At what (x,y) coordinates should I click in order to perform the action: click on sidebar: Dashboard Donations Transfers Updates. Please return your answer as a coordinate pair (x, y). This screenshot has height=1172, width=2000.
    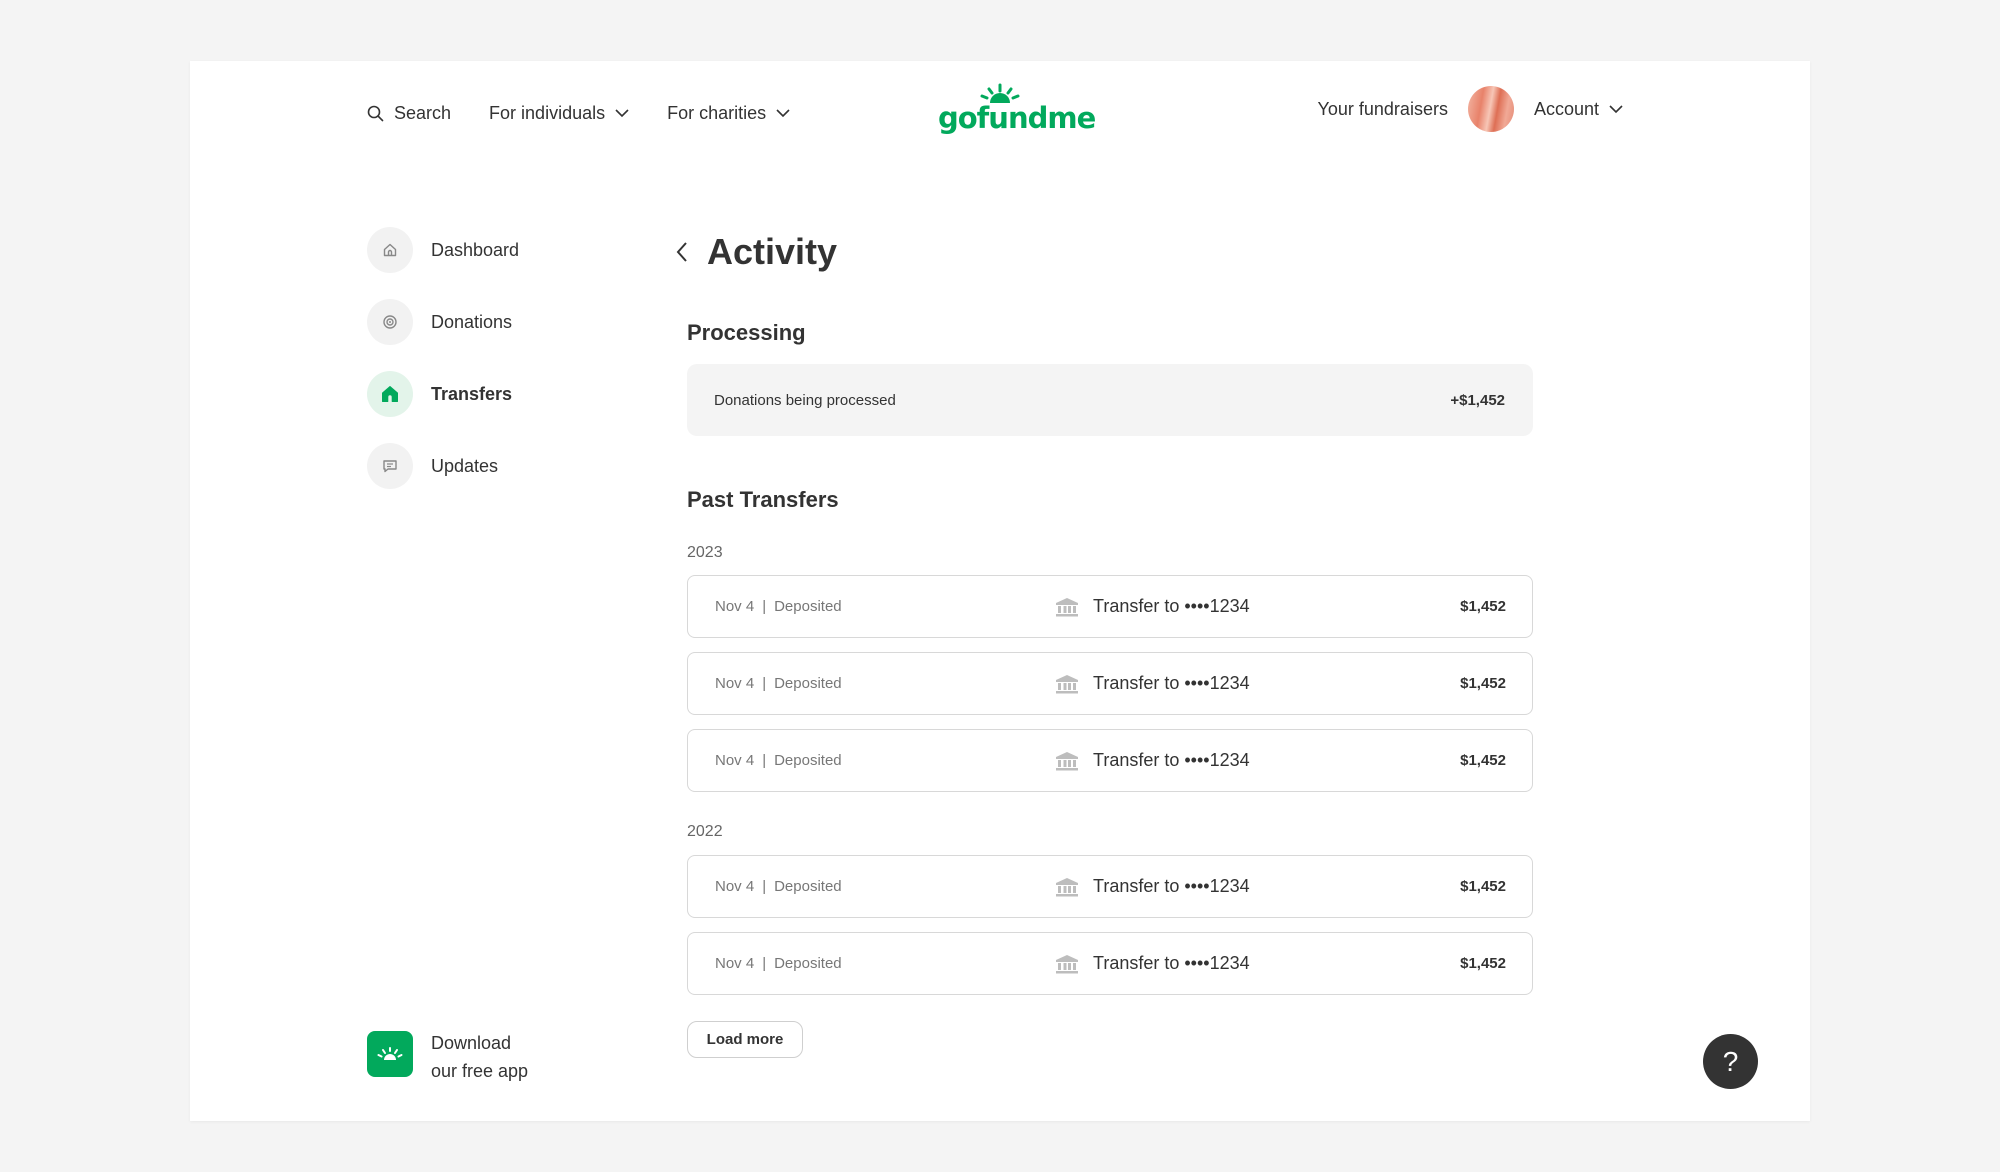
    Looking at the image, I should click on (443, 371).